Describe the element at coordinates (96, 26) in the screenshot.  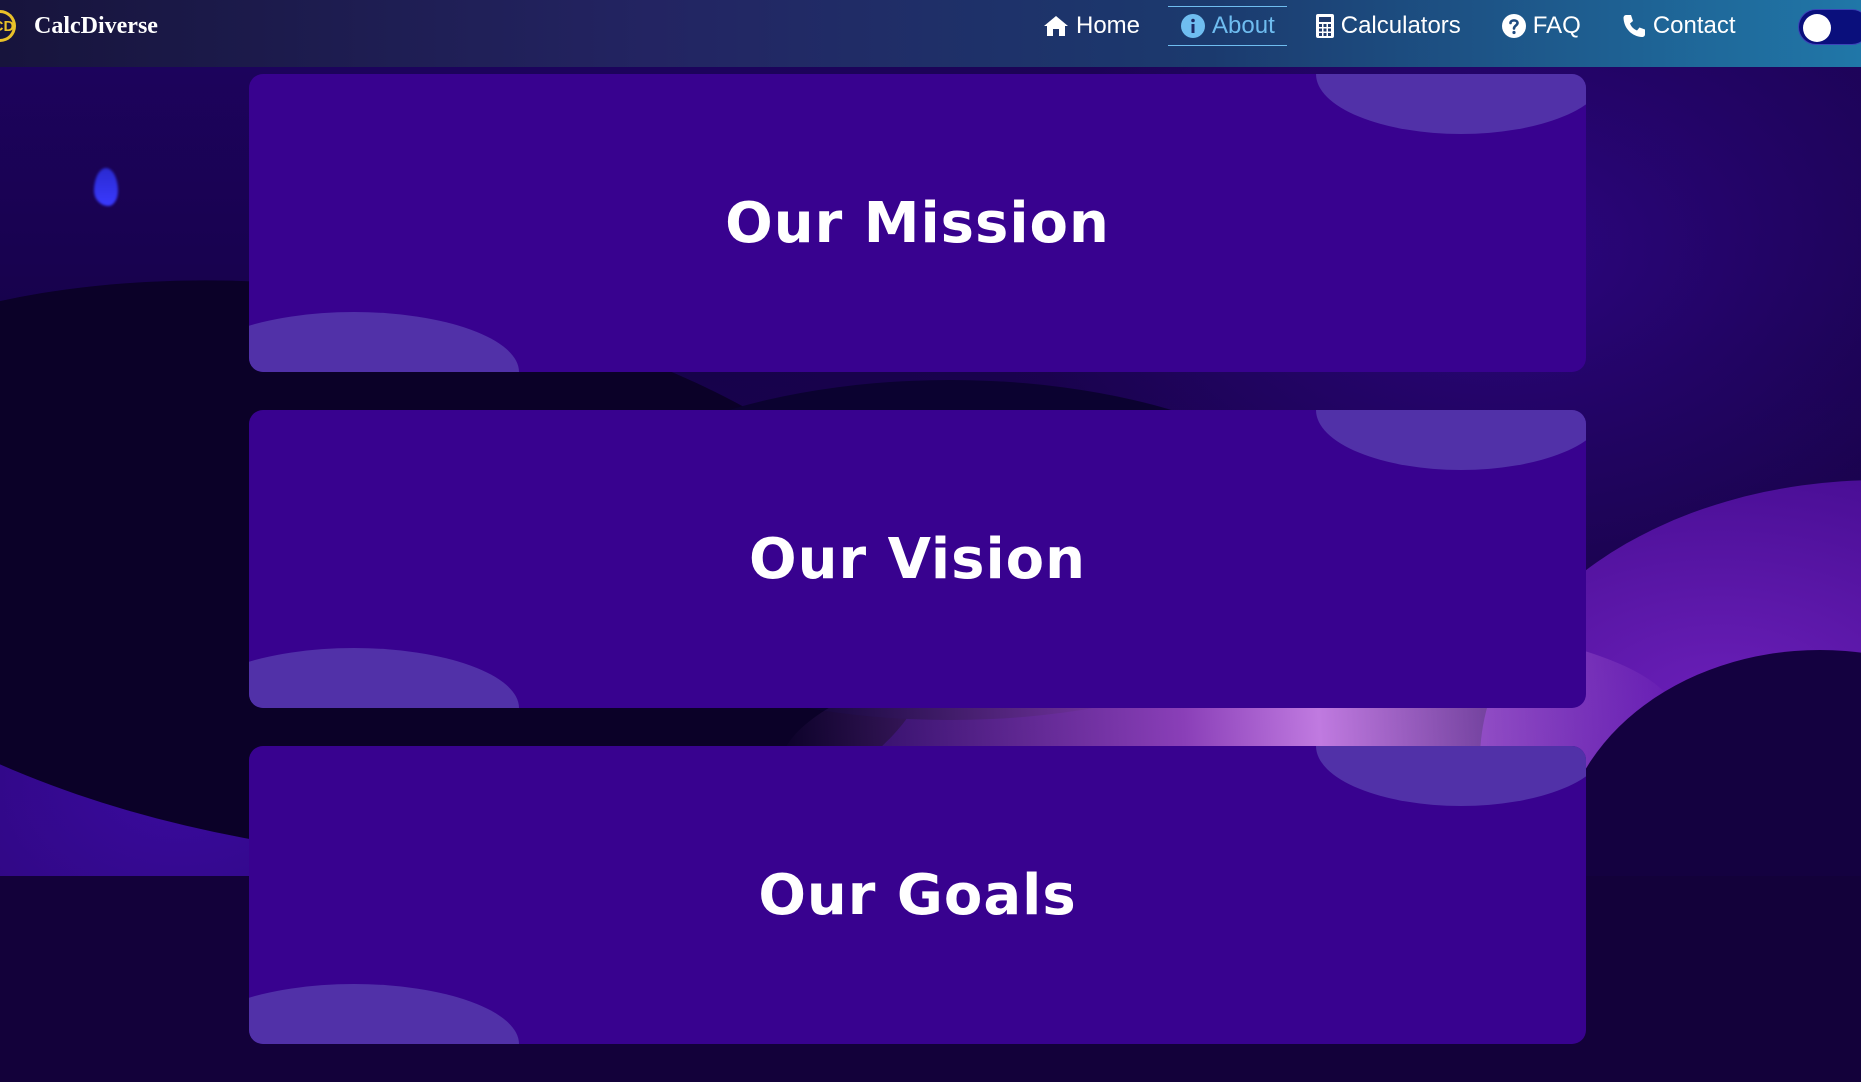
I see `brand-name: CalcDiverse` at that location.